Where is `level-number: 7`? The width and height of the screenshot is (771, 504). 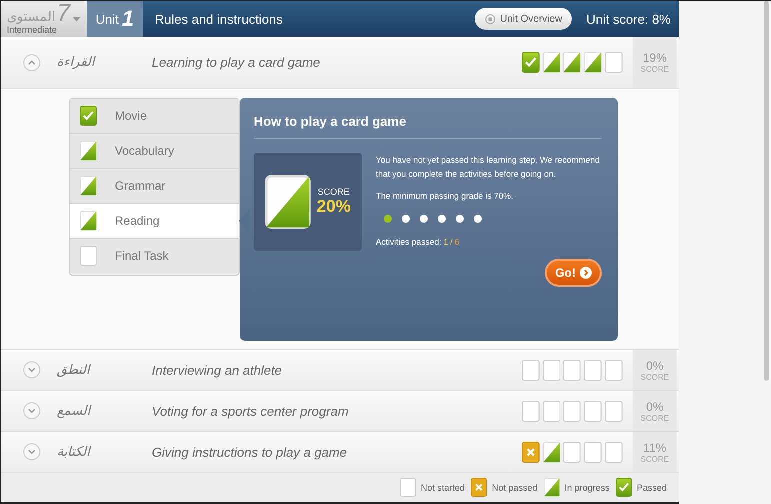
level-number: 7 is located at coordinates (63, 14).